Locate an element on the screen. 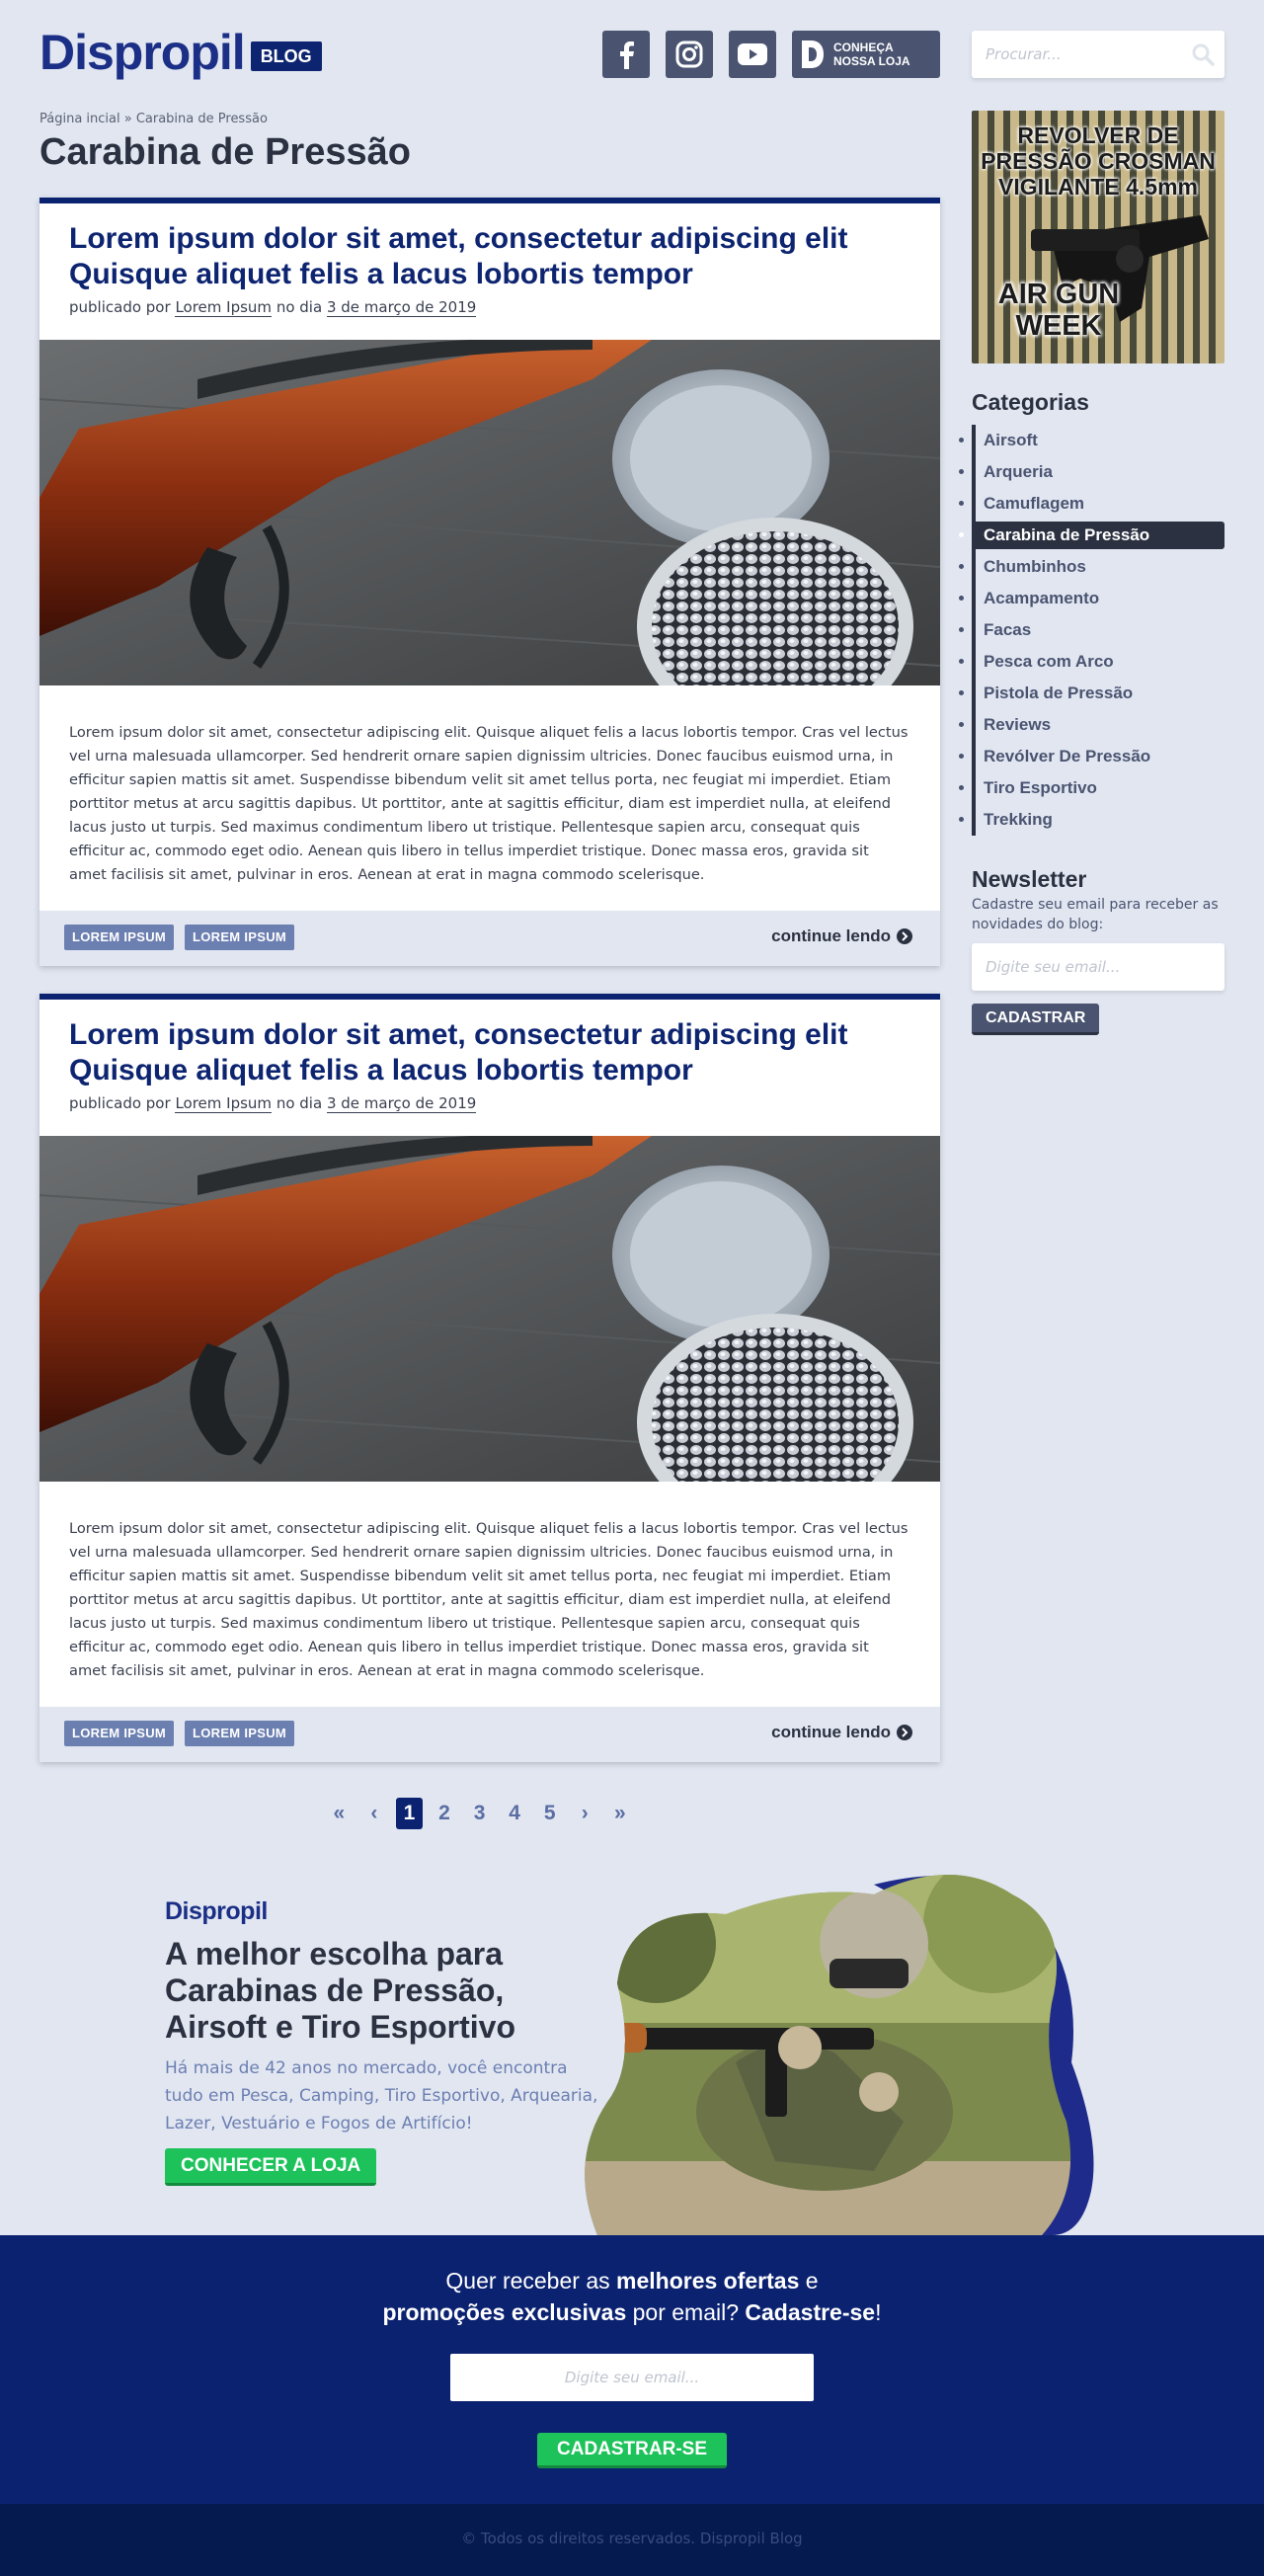 The height and width of the screenshot is (2576, 1264). last-page-icon: » is located at coordinates (621, 1813).